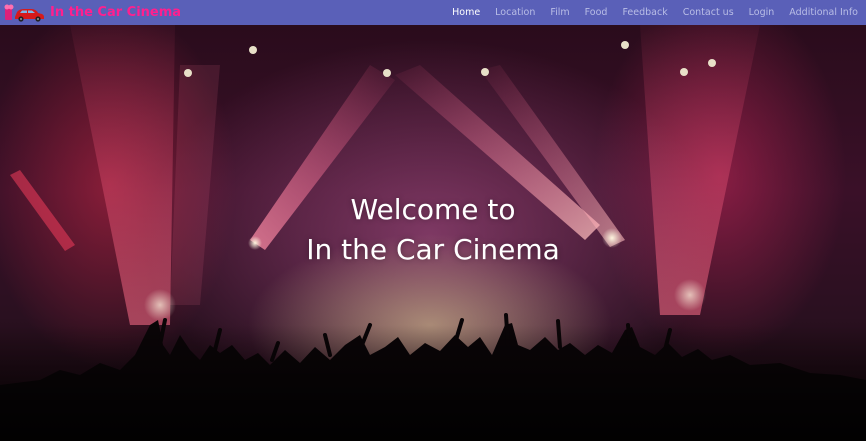 The height and width of the screenshot is (441, 866). Describe the element at coordinates (466, 12) in the screenshot. I see `nav-home: Home` at that location.